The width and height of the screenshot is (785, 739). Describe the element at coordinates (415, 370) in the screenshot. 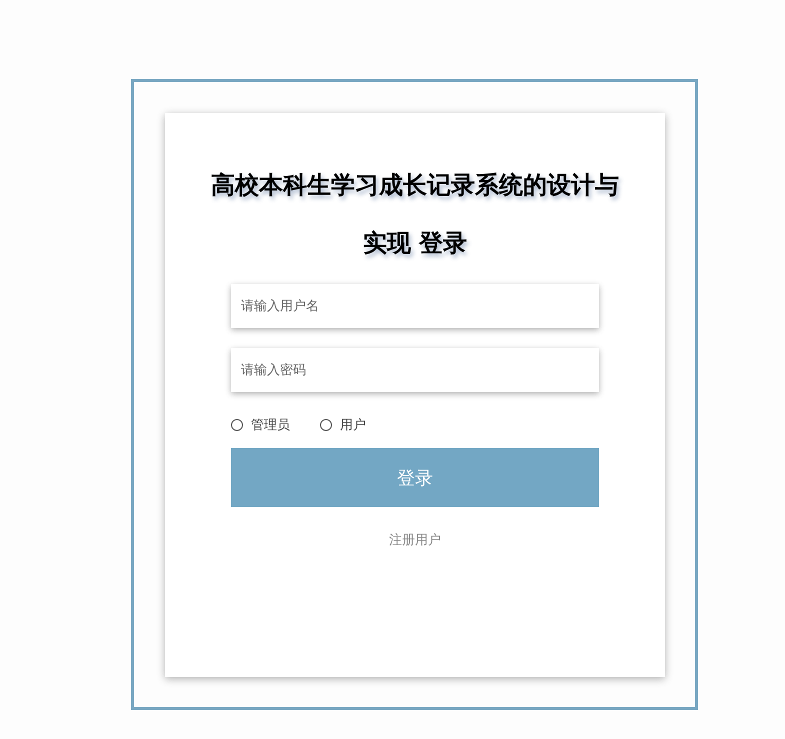

I see `password-field: 请输入密码` at that location.